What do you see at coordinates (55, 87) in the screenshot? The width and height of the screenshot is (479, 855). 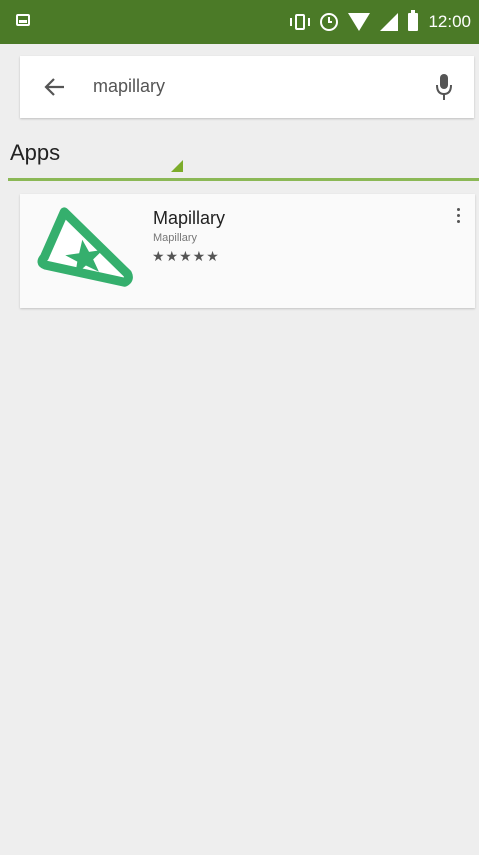 I see `back-arrow-icon` at bounding box center [55, 87].